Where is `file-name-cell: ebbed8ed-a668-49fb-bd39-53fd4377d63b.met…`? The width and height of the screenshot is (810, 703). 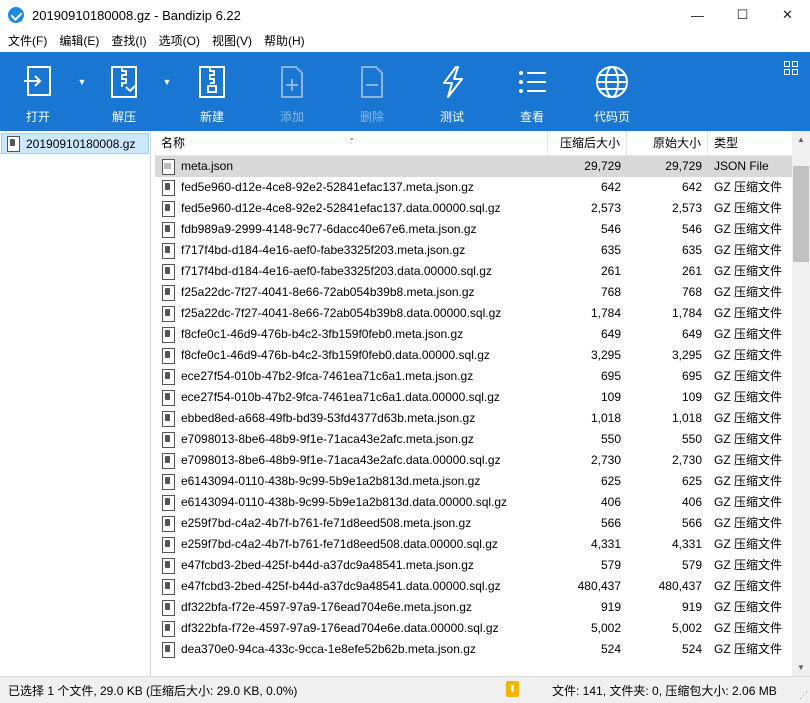 file-name-cell: ebbed8ed-a668-49fb-bd39-53fd4377d63b.met… is located at coordinates (351, 418).